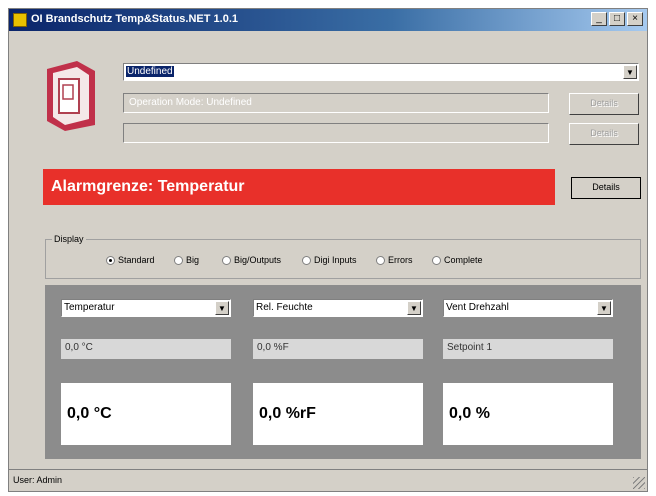  I want to click on radio-big: Big, so click(186, 260).